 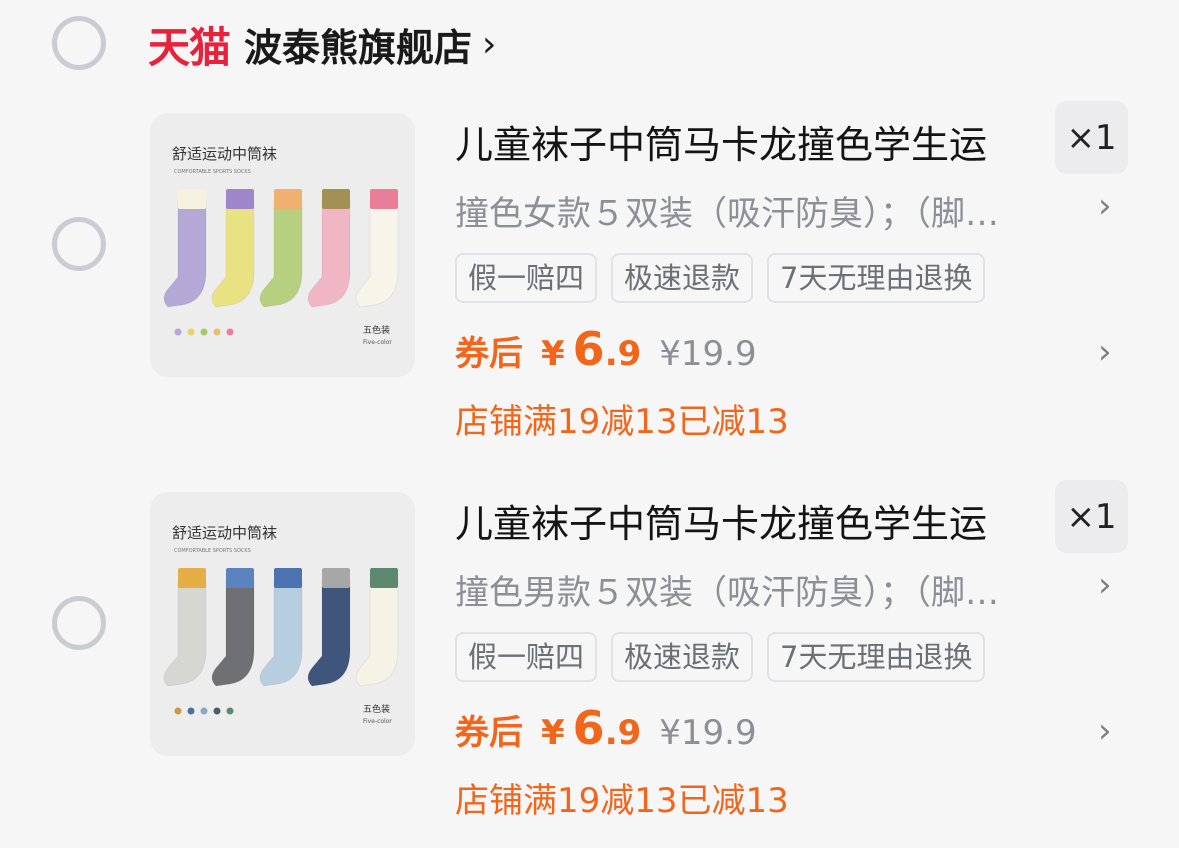 I want to click on shop-chevron-icon: ›, so click(x=489, y=44).